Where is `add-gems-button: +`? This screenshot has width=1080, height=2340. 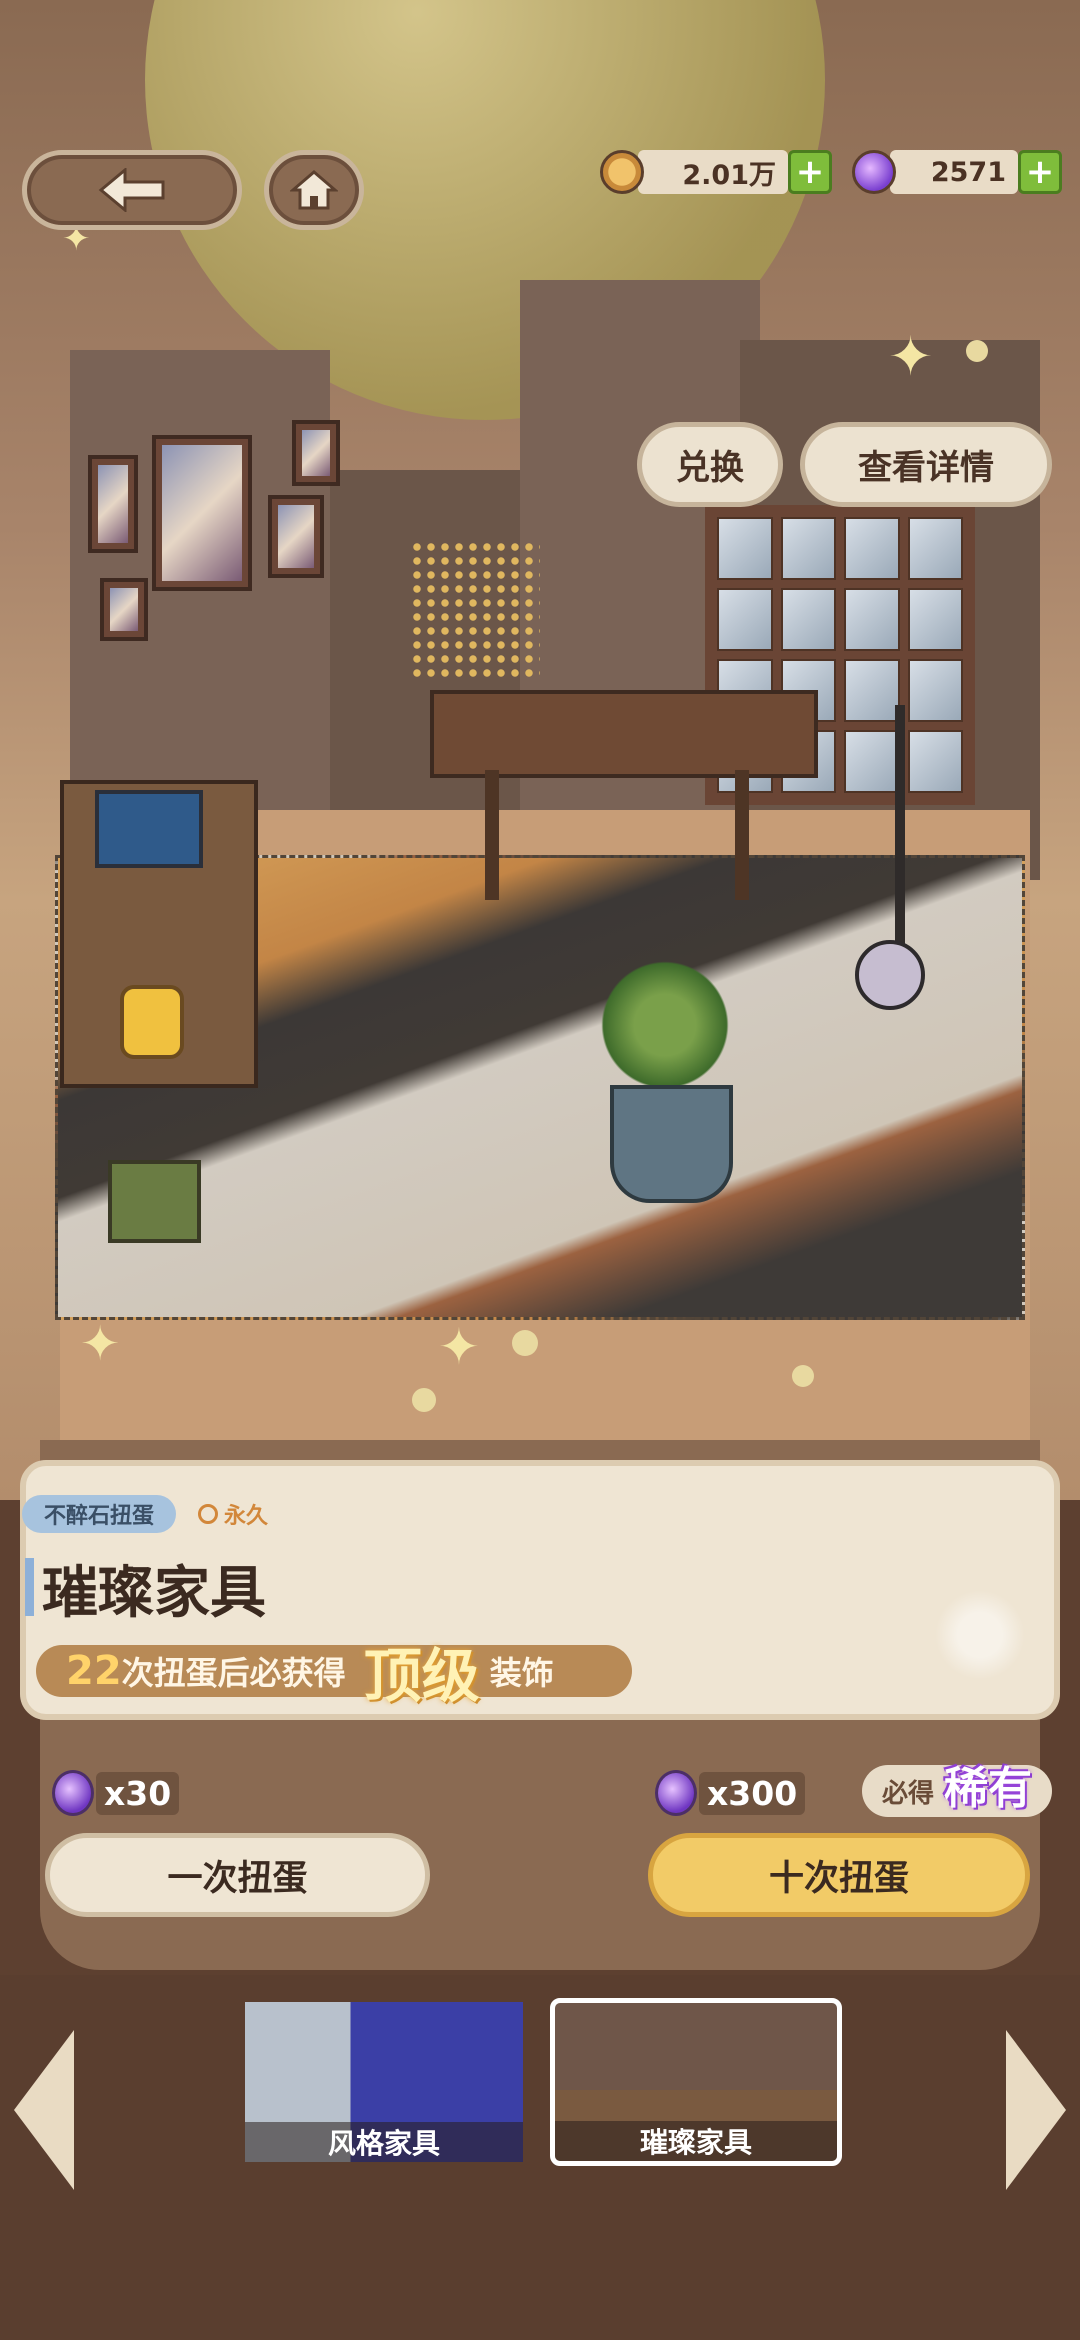 add-gems-button: + is located at coordinates (1040, 172).